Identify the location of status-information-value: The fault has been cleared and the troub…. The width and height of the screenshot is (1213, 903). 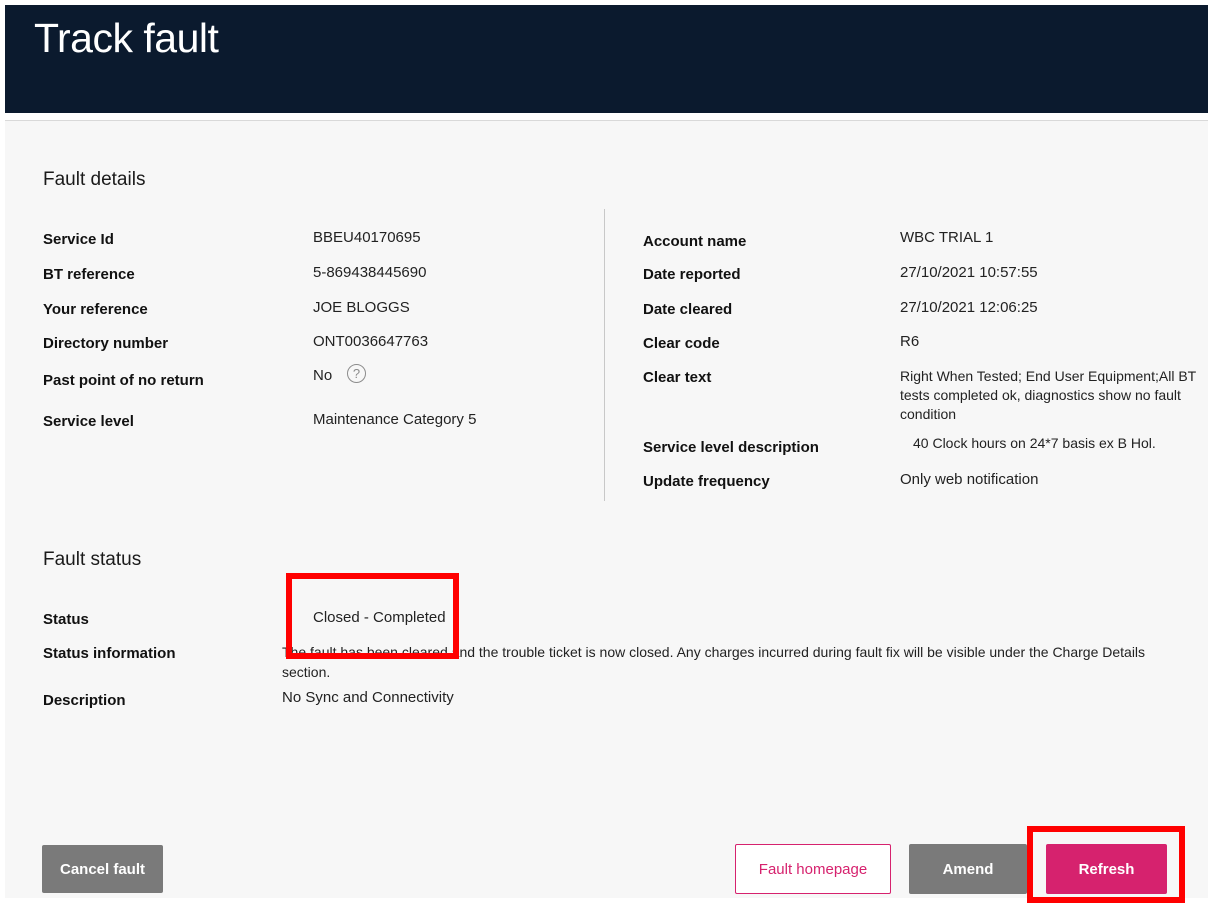
(714, 662).